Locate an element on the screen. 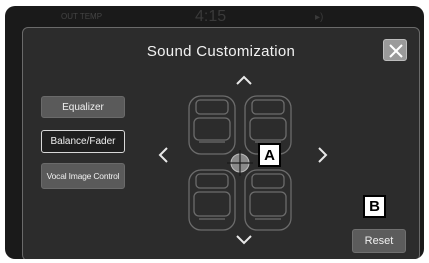  seat-rear-left is located at coordinates (212, 200).